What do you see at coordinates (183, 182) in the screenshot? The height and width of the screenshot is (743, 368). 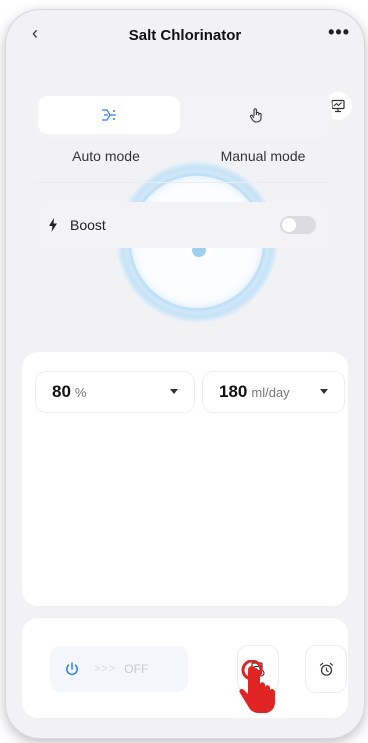 I see `divider` at bounding box center [183, 182].